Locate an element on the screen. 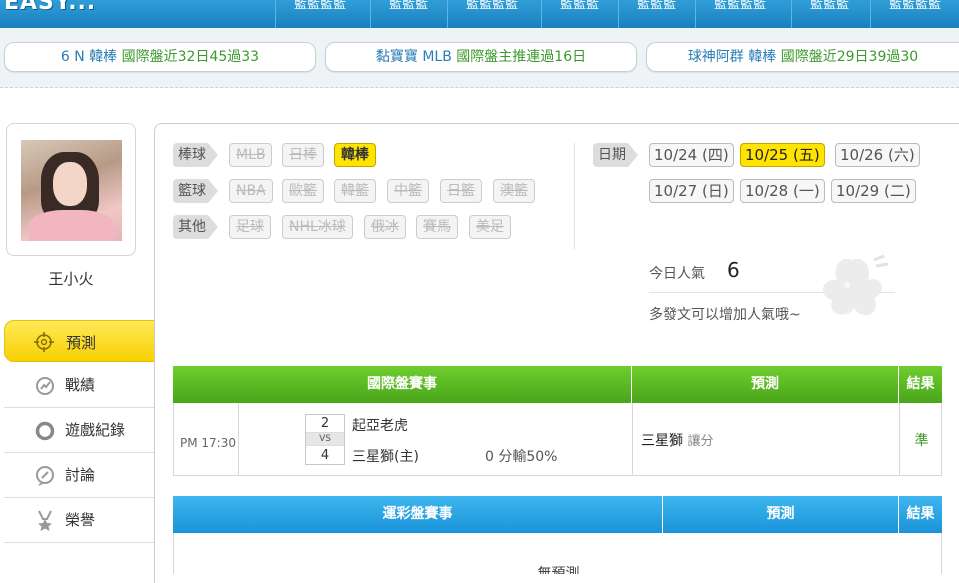  filter-nhl: NHL冰球 is located at coordinates (317, 227).